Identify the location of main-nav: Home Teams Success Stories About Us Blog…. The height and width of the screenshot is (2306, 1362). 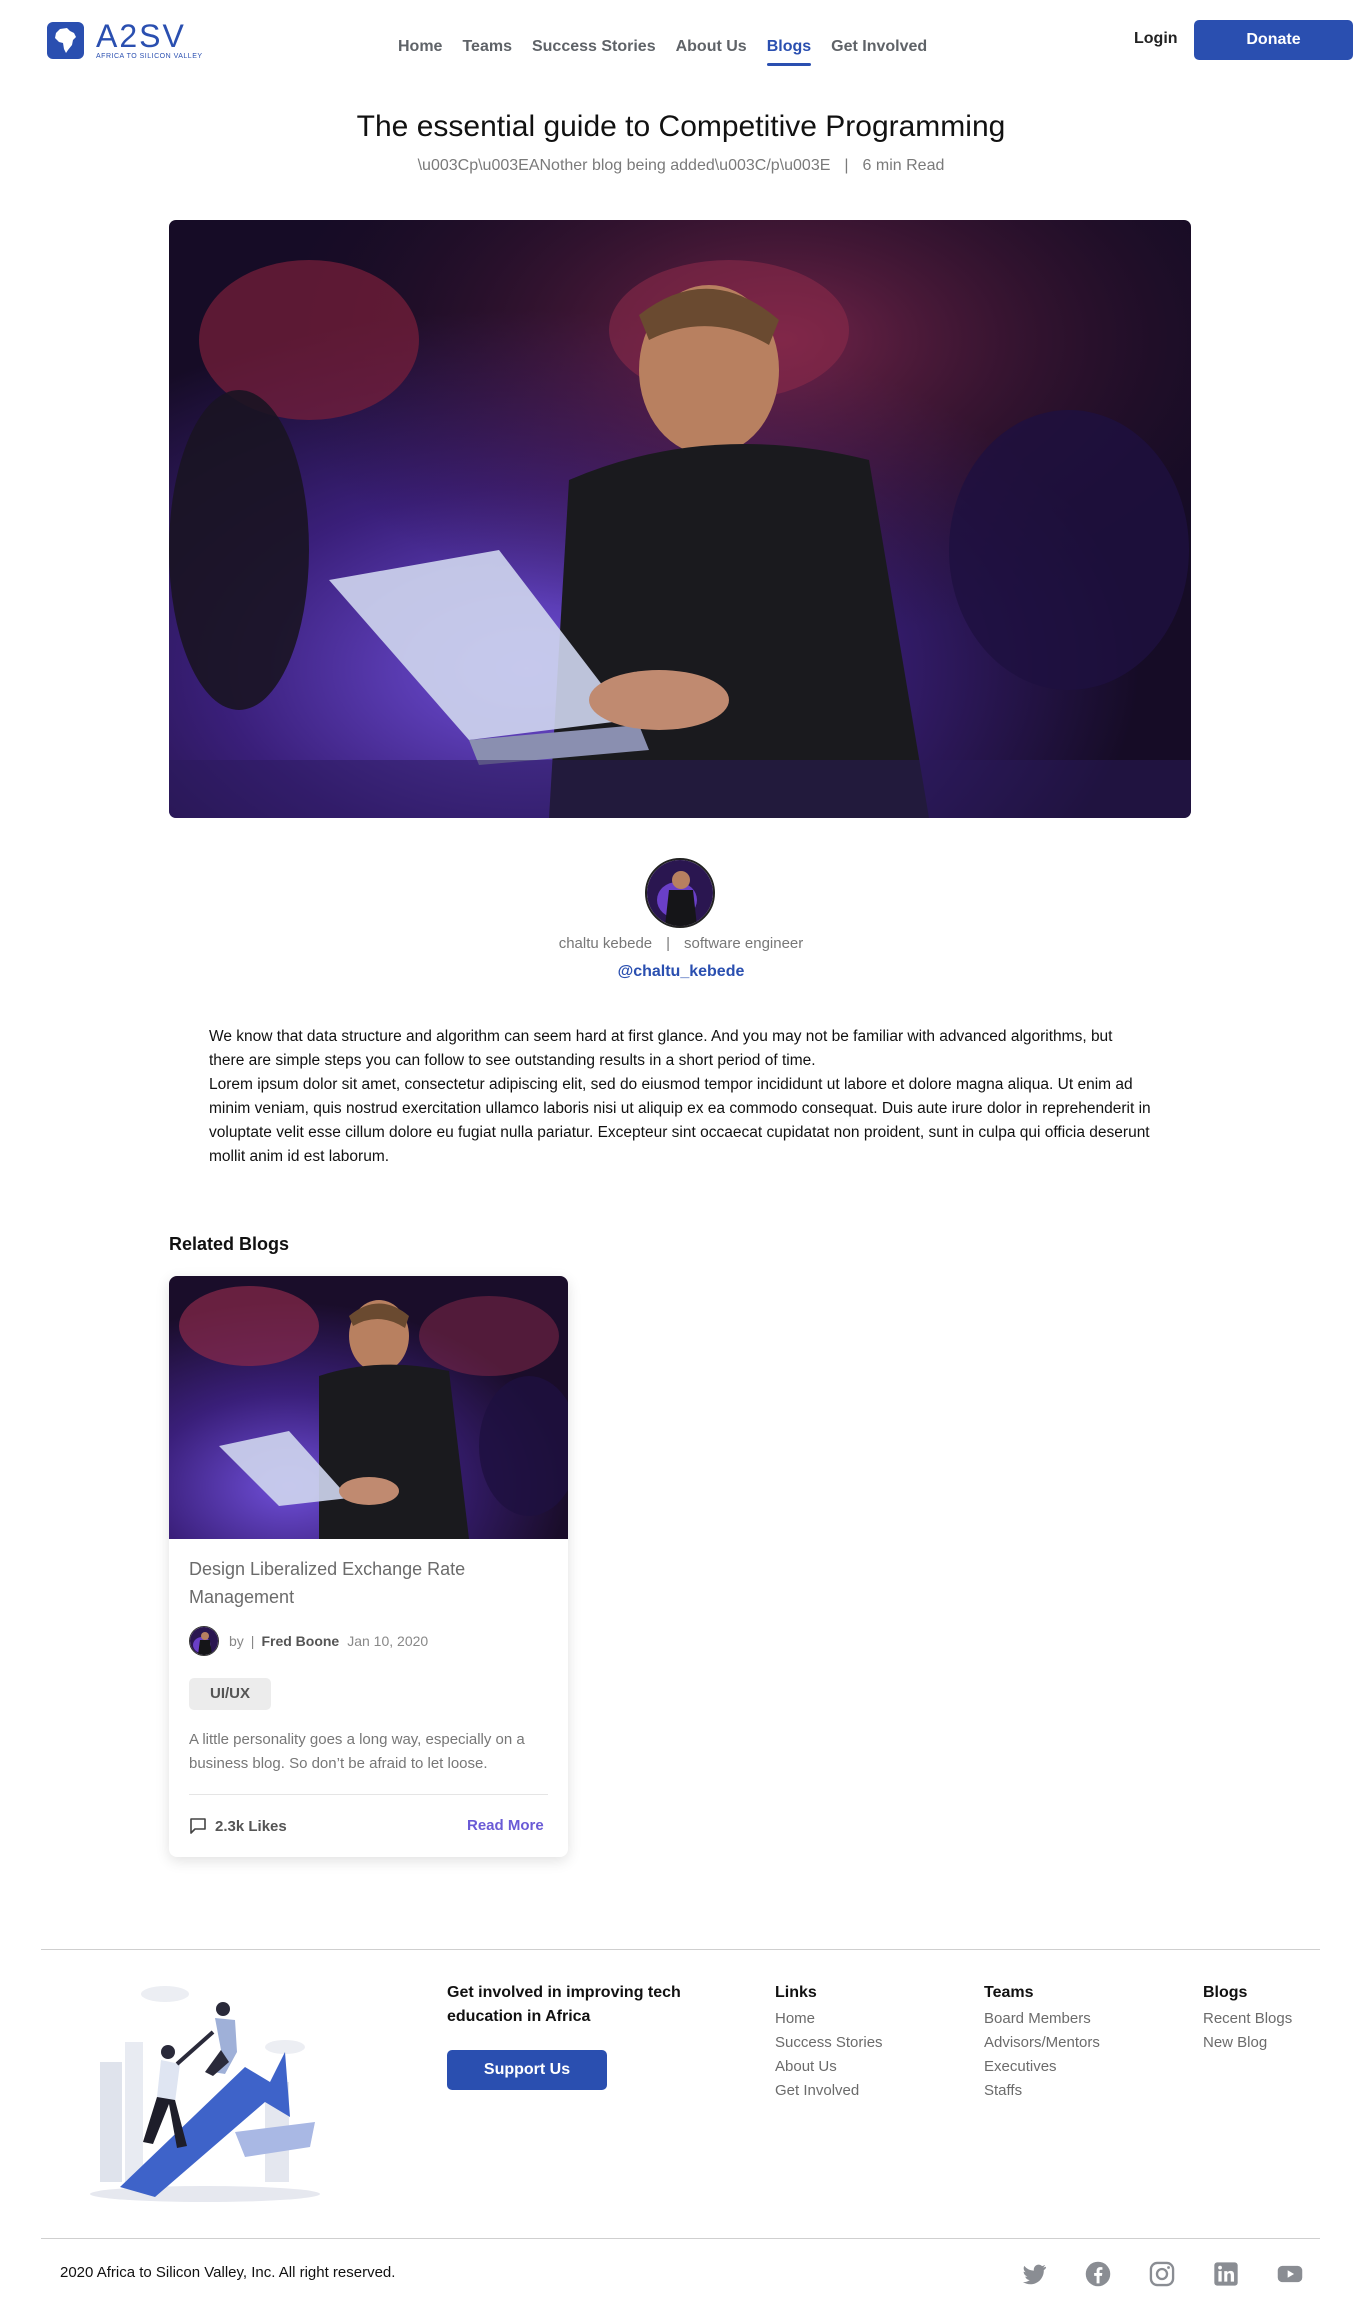
(672, 52).